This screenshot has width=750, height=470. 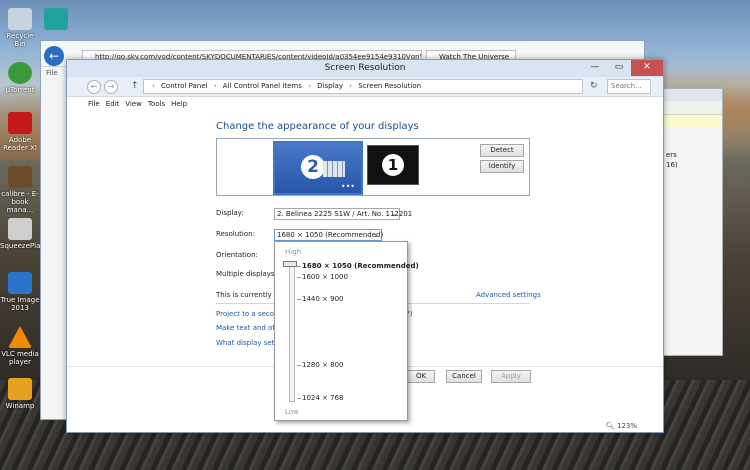 I want to click on desktop-icon-label: Winamp, so click(x=20, y=406).